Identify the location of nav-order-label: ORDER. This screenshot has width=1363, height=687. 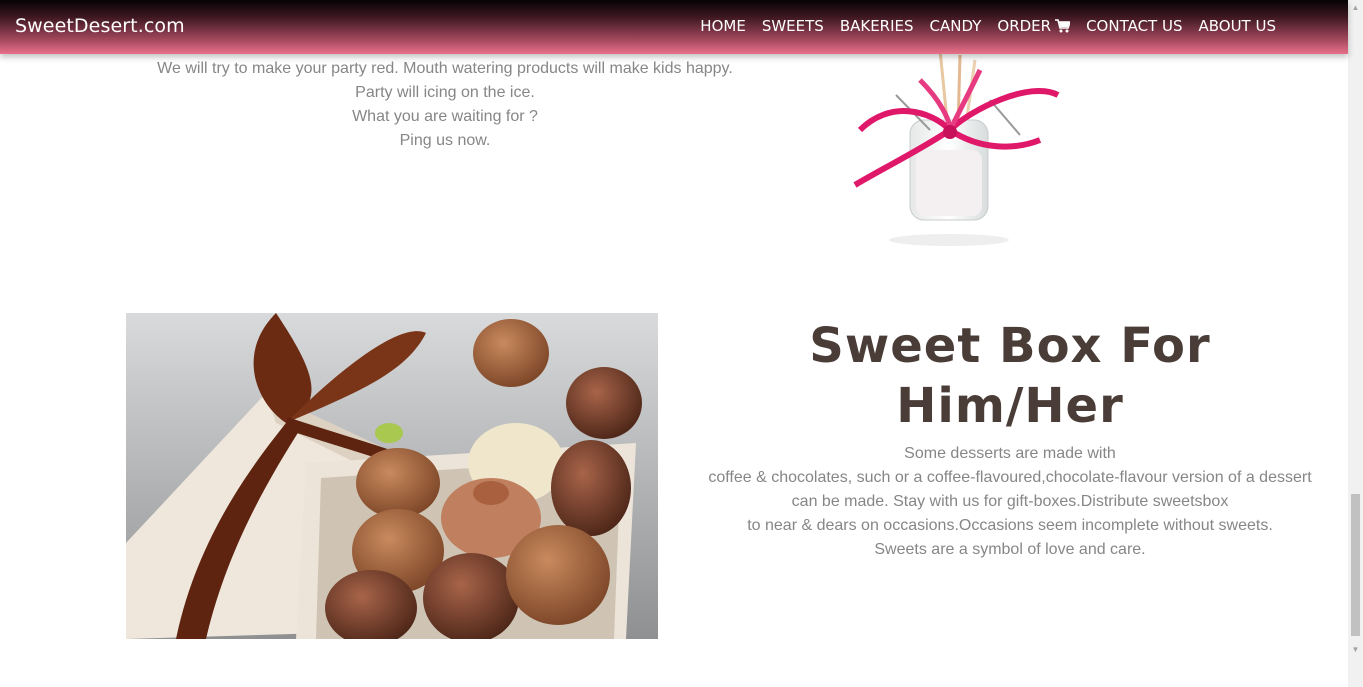
(1024, 26).